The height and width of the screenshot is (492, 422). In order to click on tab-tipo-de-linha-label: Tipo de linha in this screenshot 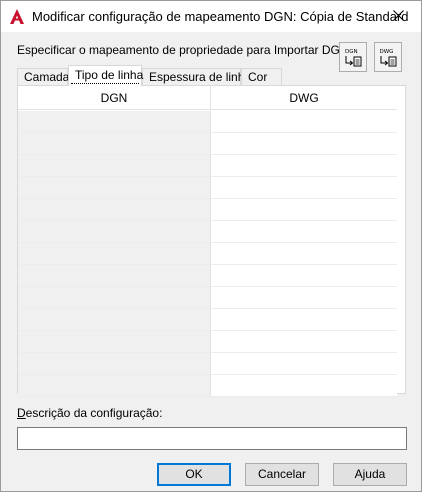, I will do `click(109, 75)`.